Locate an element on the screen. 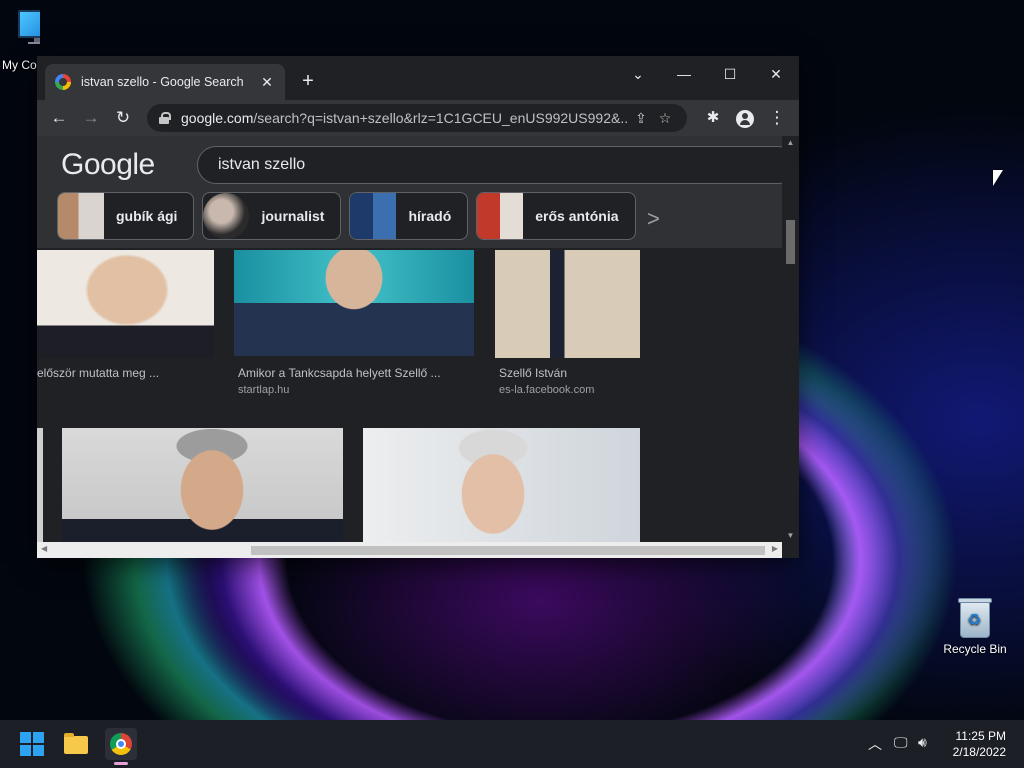 The height and width of the screenshot is (768, 1024). forward-button: → is located at coordinates (91, 118).